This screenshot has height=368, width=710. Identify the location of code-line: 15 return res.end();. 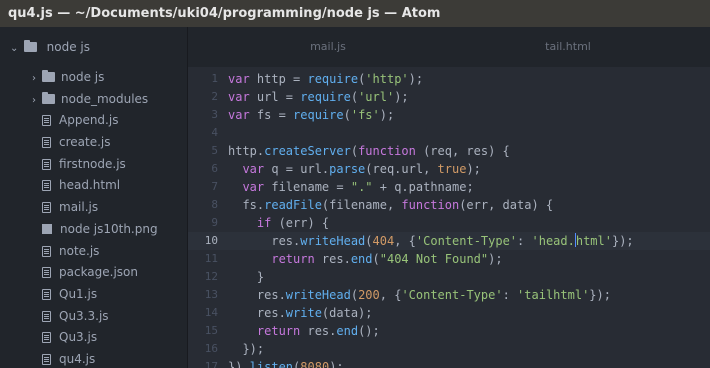
(449, 331).